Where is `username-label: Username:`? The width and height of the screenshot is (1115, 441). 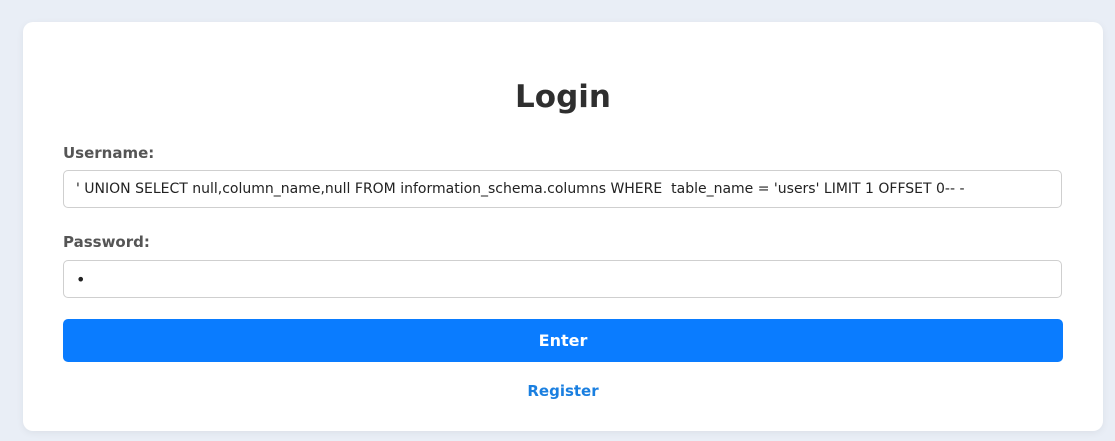
username-label: Username: is located at coordinates (109, 153).